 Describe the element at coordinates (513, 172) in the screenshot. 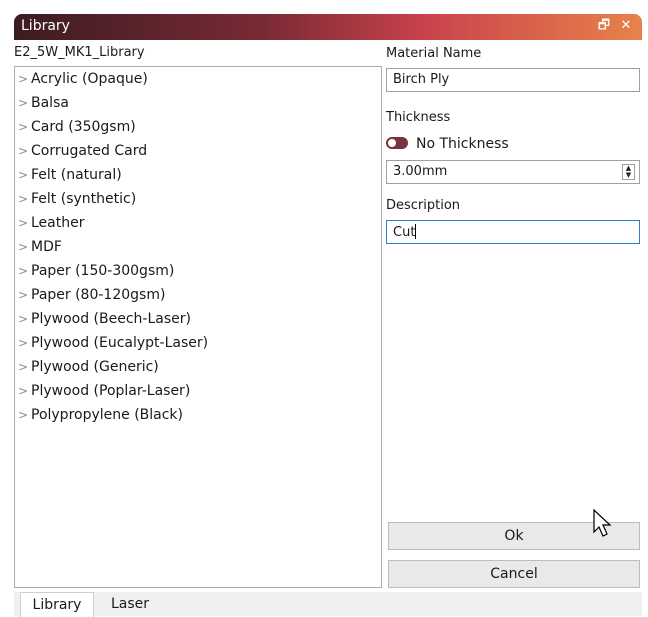

I see `thickness-spinbox: 3.00mm ▲ ▼` at that location.